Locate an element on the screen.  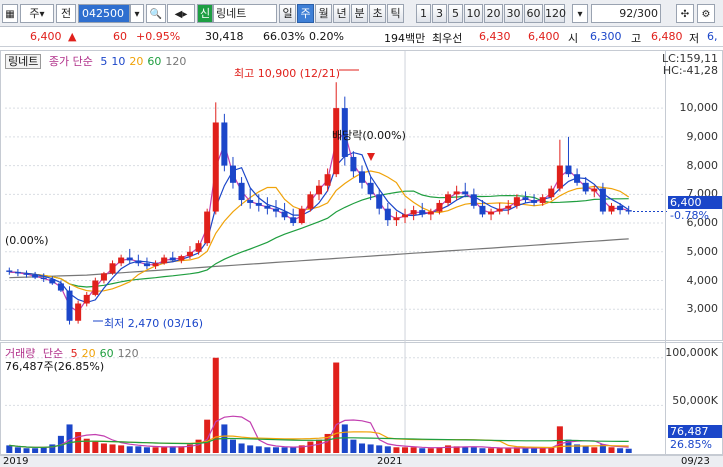
code-dropdown-chevron-icon: ▾ is located at coordinates (137, 13).